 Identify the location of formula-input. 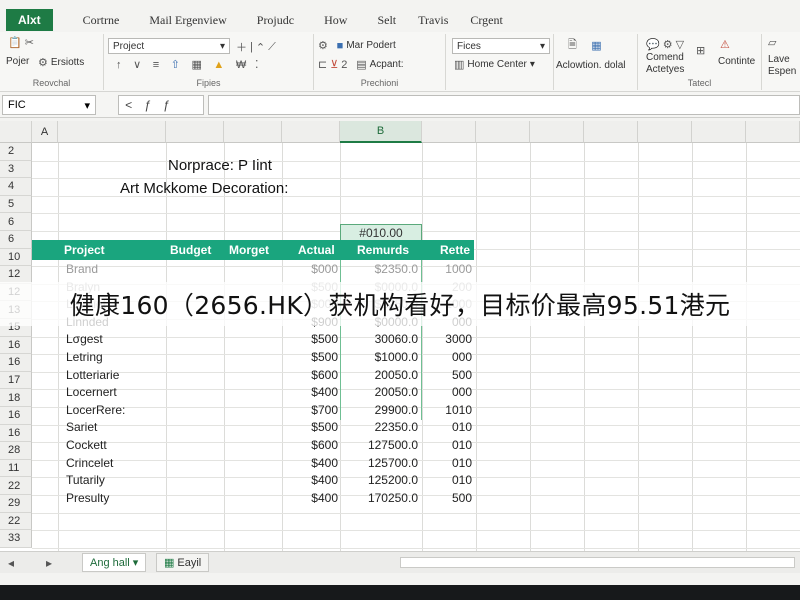
(504, 105).